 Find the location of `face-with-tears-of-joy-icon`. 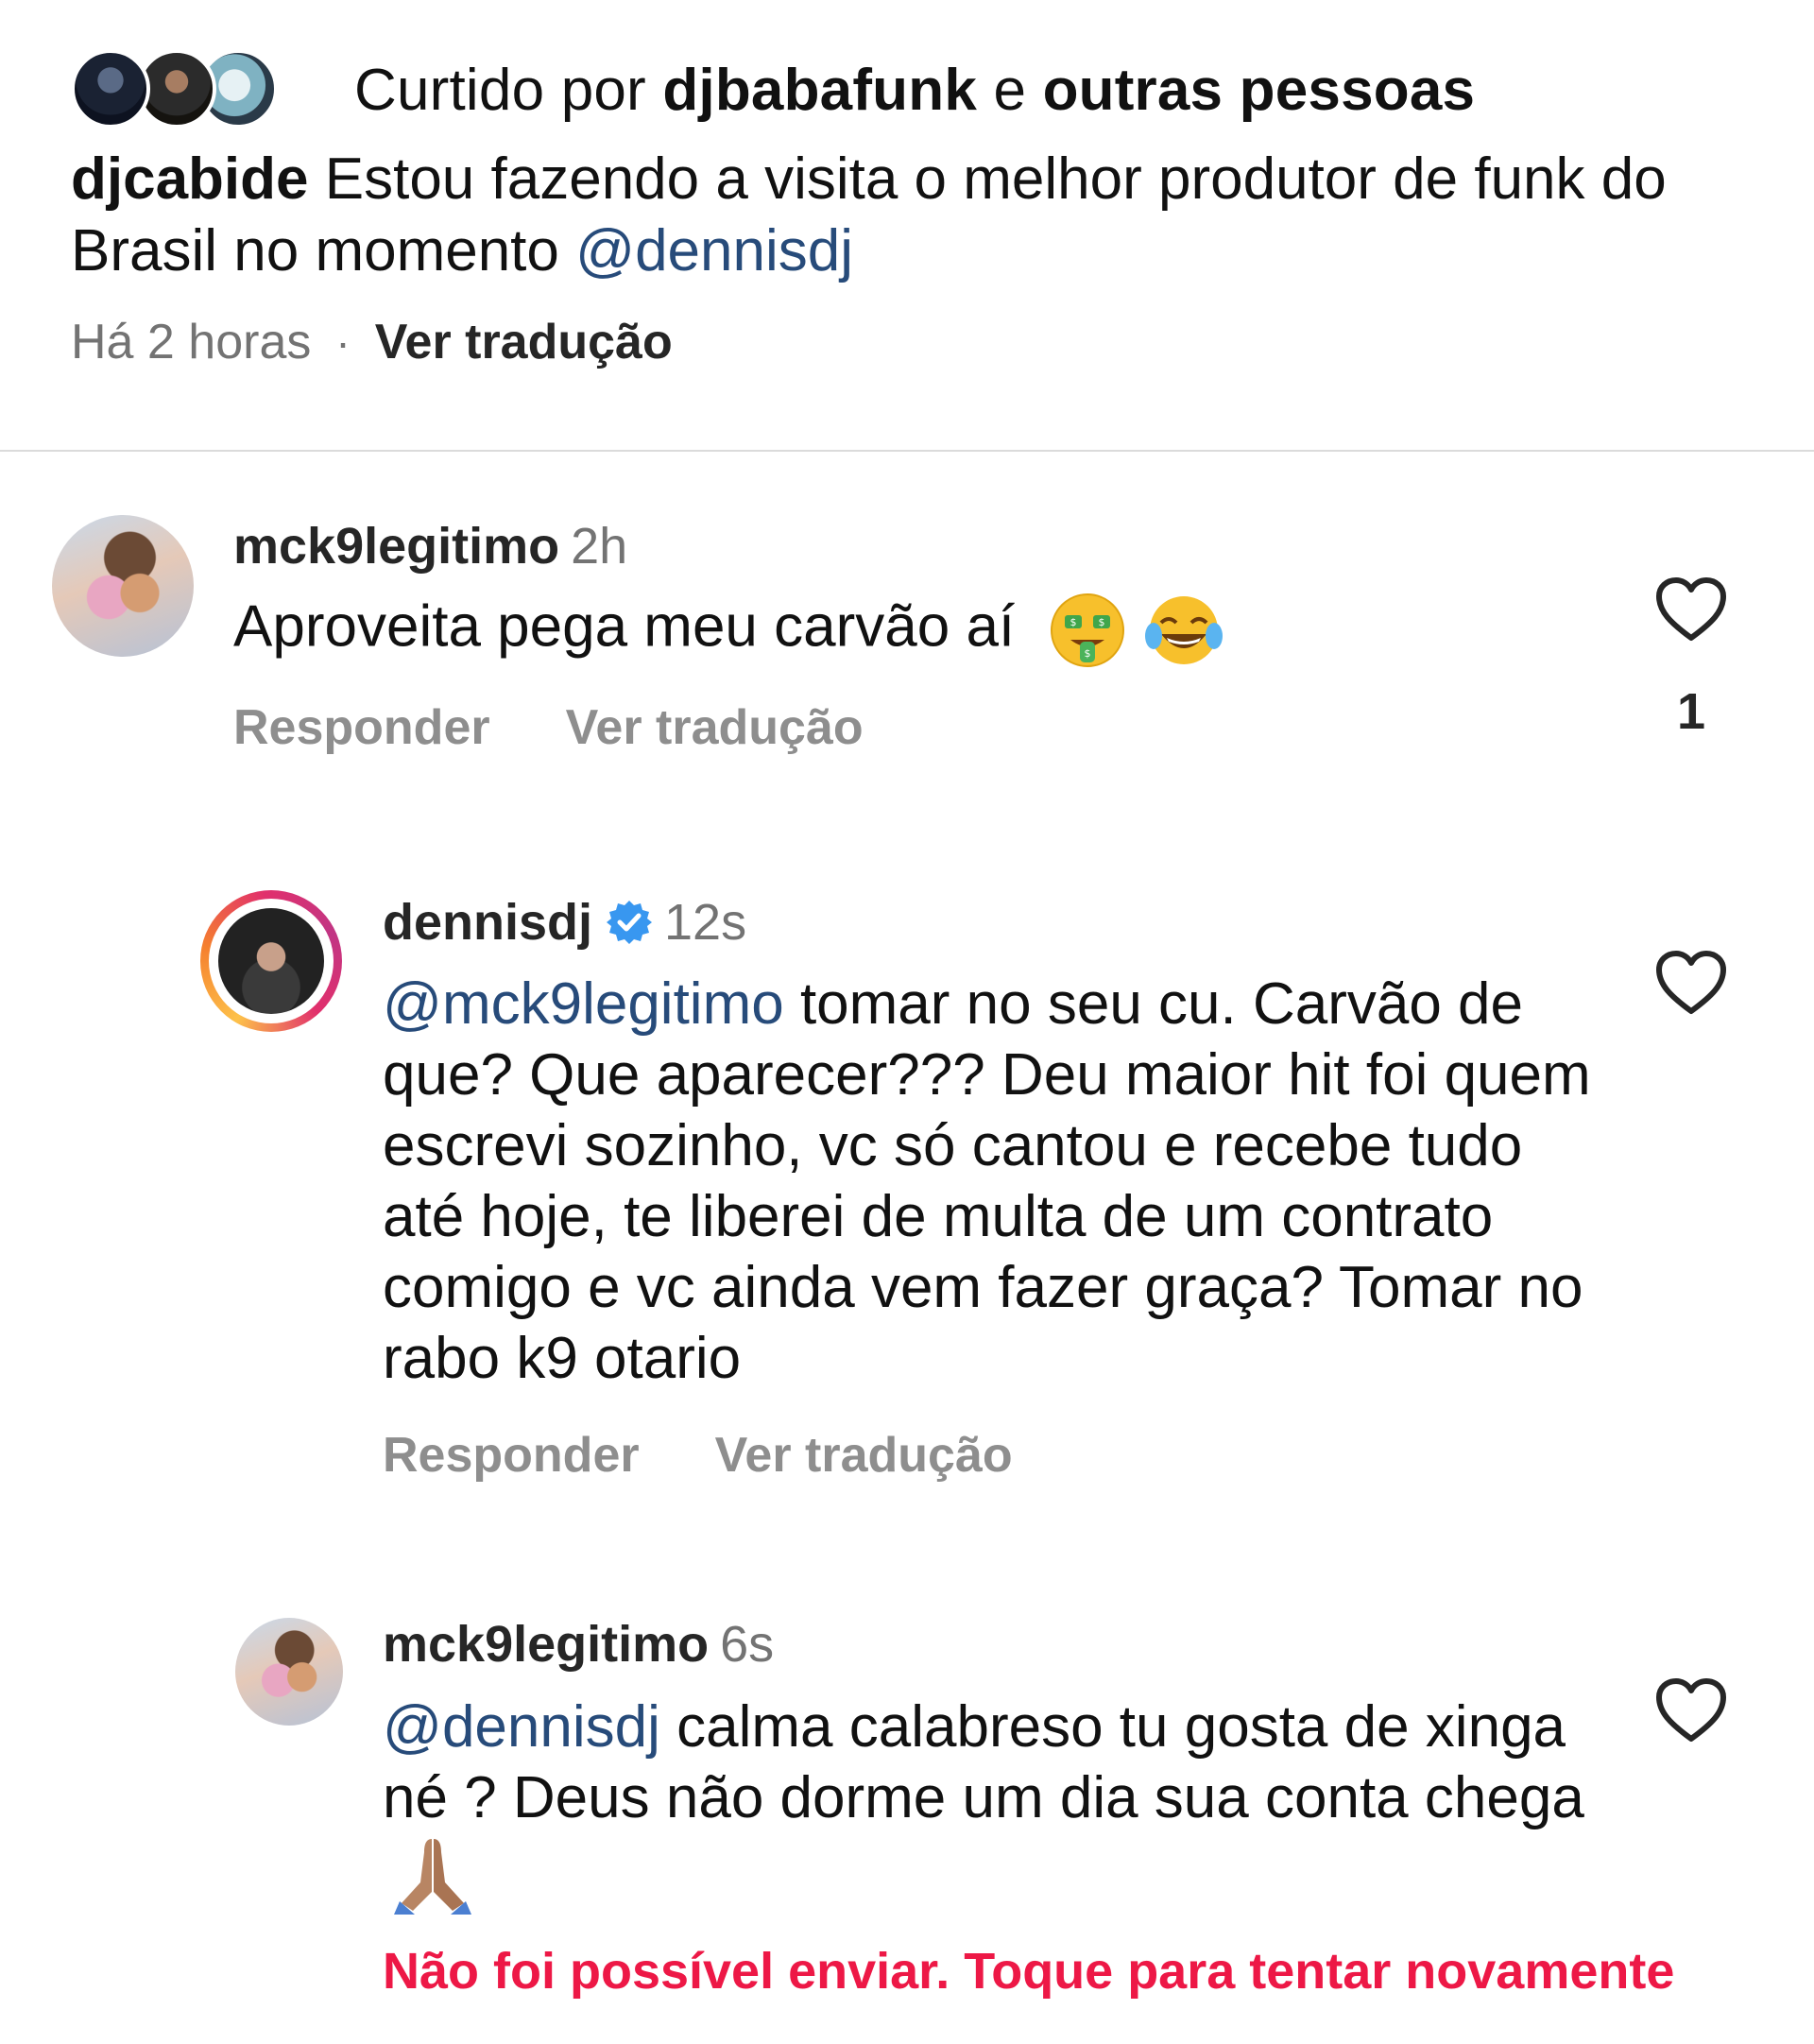

face-with-tears-of-joy-icon is located at coordinates (1185, 630).